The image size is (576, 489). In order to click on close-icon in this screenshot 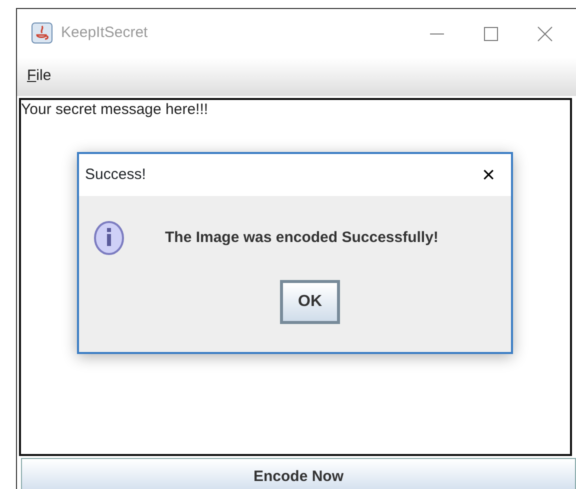, I will do `click(545, 34)`.